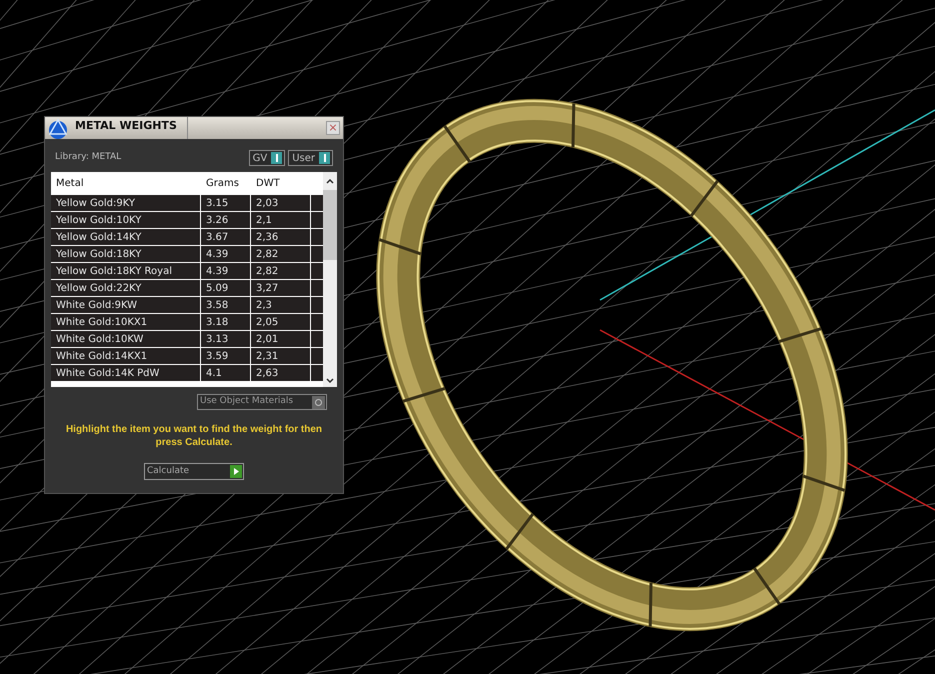 This screenshot has width=935, height=674. Describe the element at coordinates (126, 254) in the screenshot. I see `metal-name-cell: Yellow Gold:18KY` at that location.